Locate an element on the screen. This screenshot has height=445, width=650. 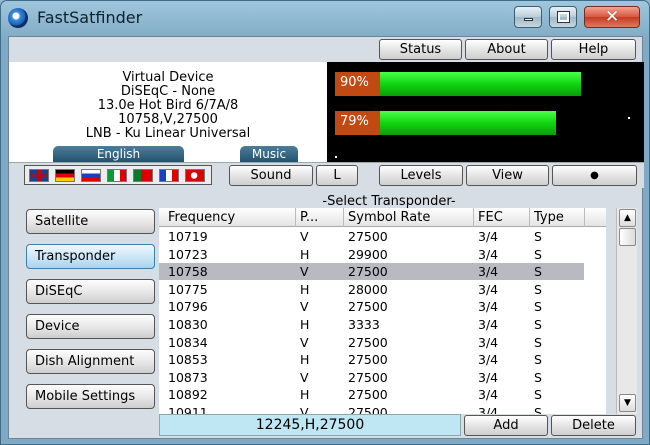
scroll-thumb is located at coordinates (627, 237).